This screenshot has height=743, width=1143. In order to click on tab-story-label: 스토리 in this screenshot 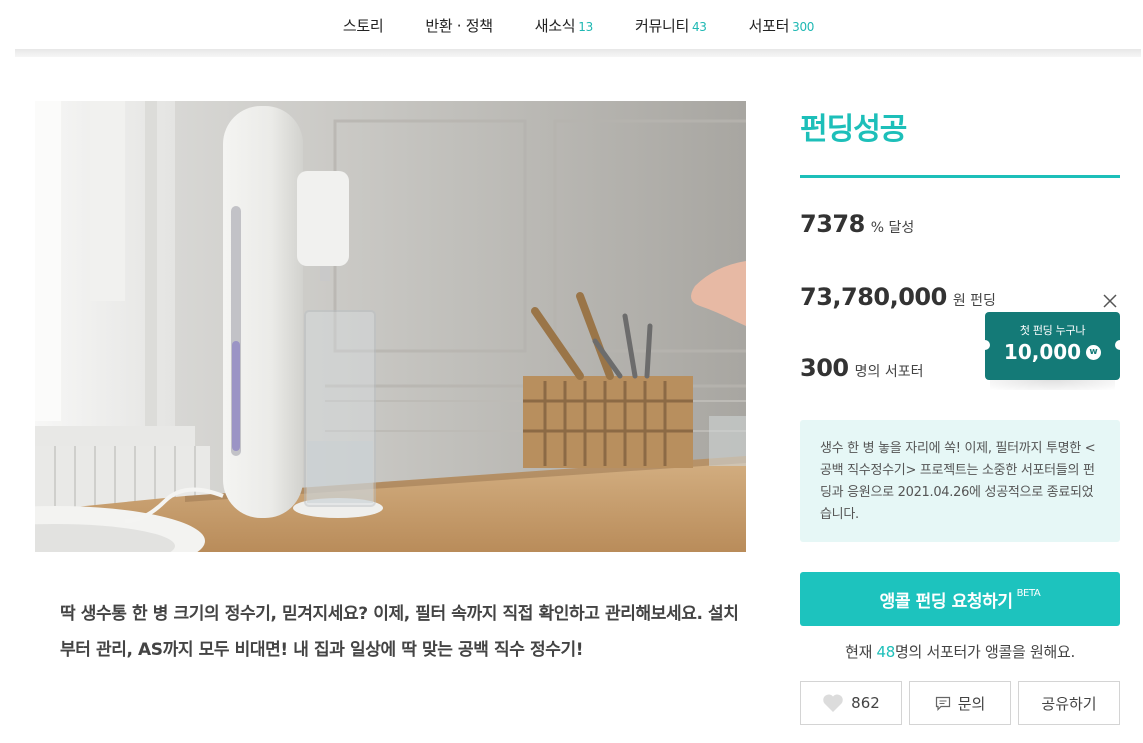, I will do `click(363, 25)`.